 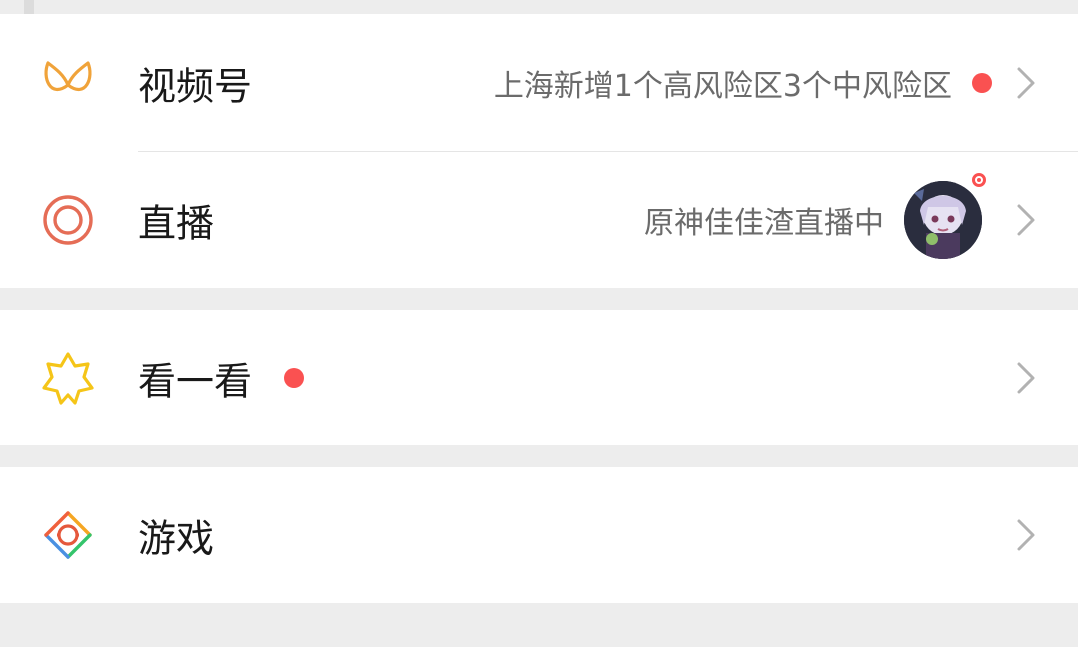 I want to click on channels-title: 视频号, so click(x=195, y=86).